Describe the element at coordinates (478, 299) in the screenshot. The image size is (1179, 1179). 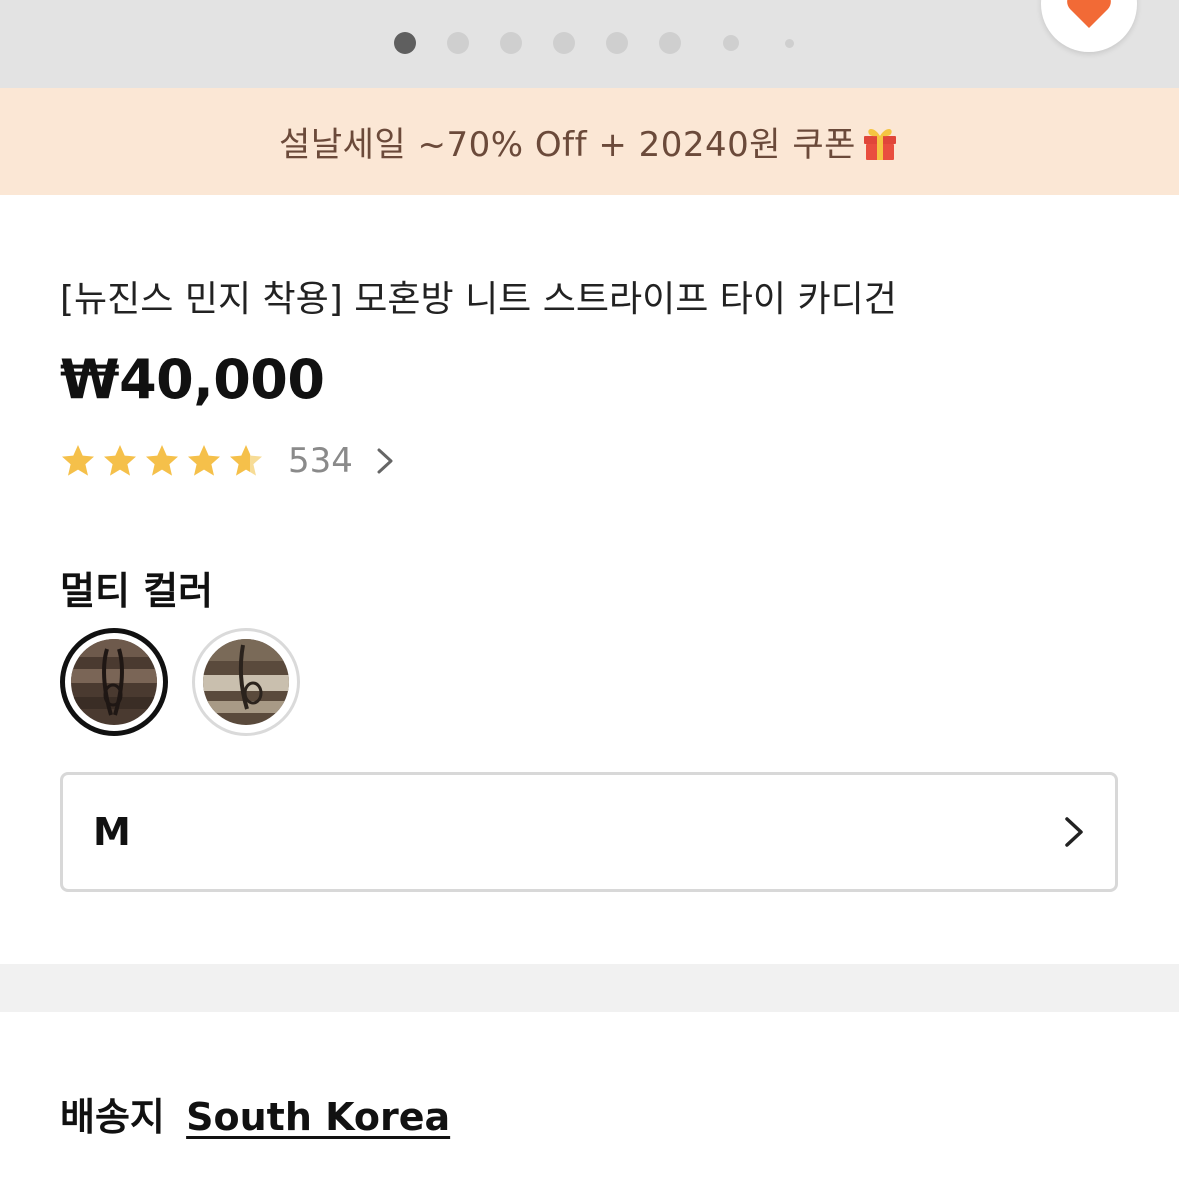
I see `product-title: [뉴진스 민지 착용] 모혼방 니트 스트라이프 타이 카디건` at that location.